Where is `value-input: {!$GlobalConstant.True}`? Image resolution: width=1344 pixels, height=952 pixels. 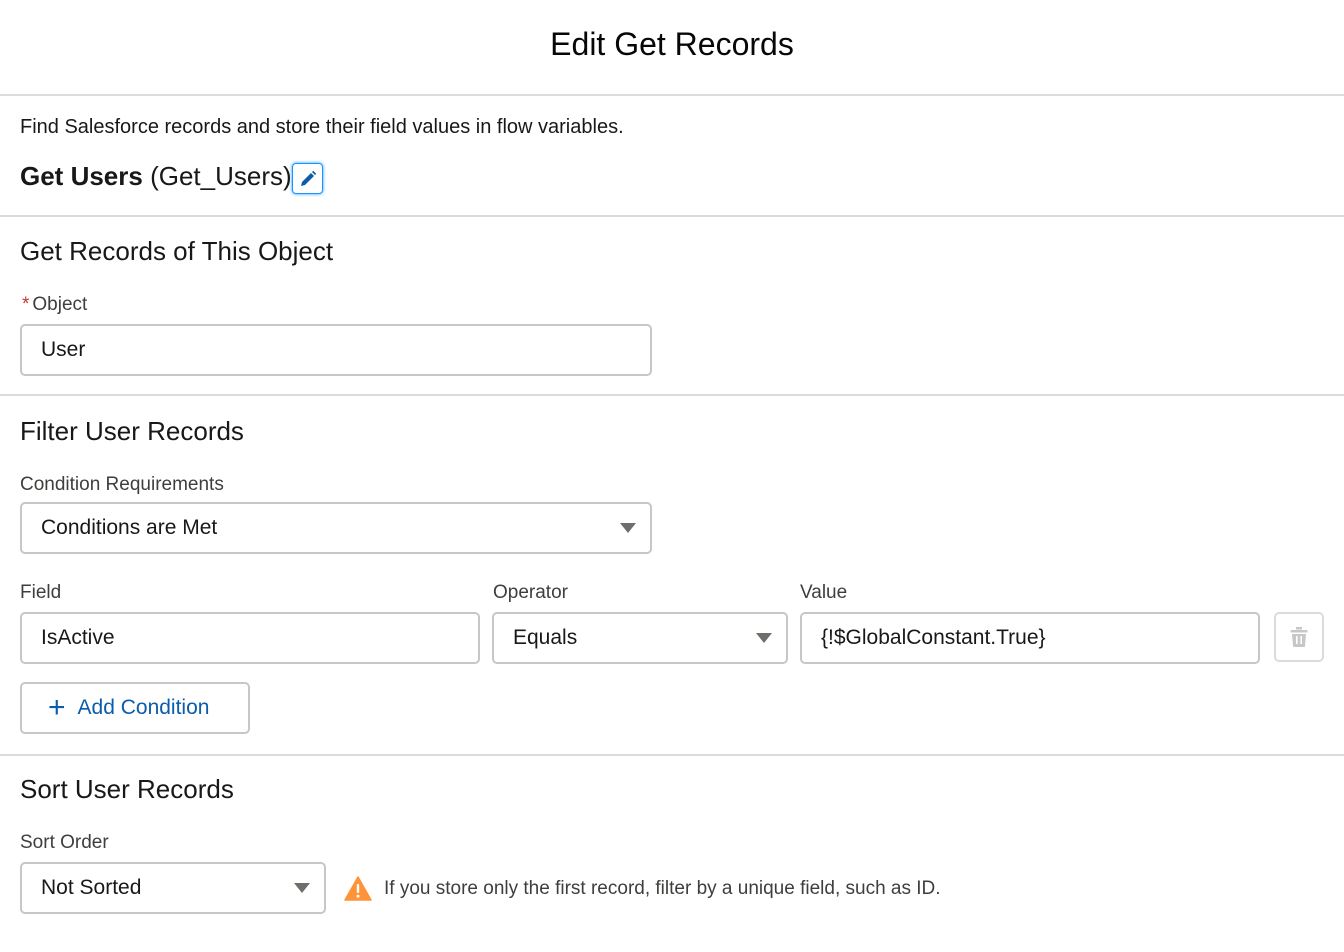
value-input: {!$GlobalConstant.True} is located at coordinates (1030, 638).